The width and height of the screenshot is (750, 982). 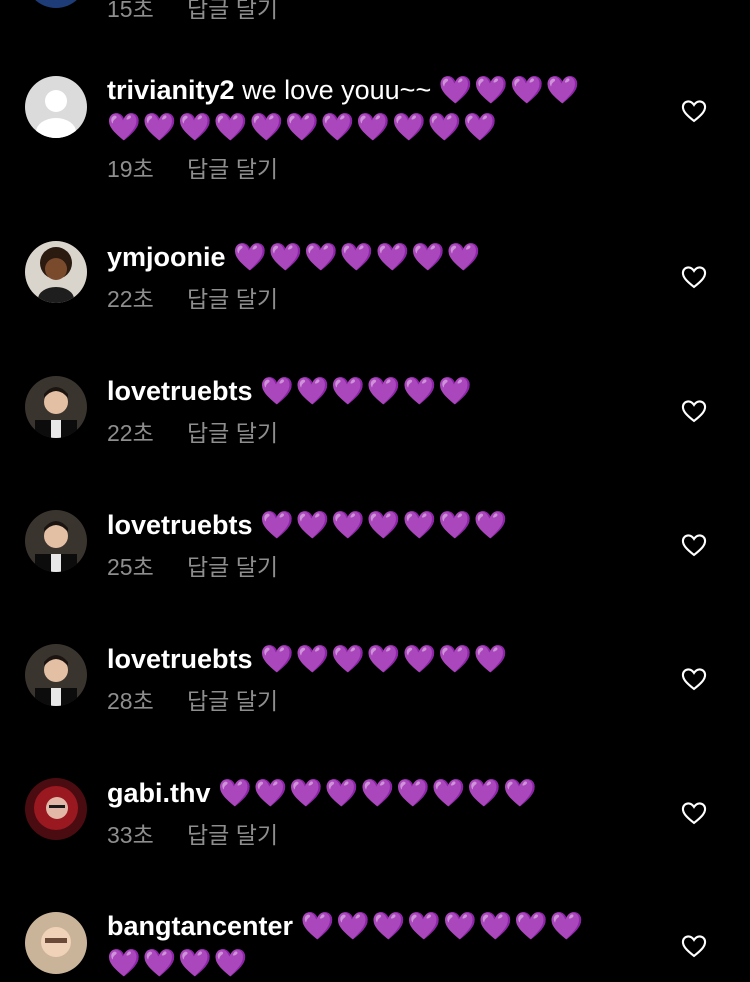 I want to click on comment-meta: 33초 답글 달기, so click(x=377, y=832).